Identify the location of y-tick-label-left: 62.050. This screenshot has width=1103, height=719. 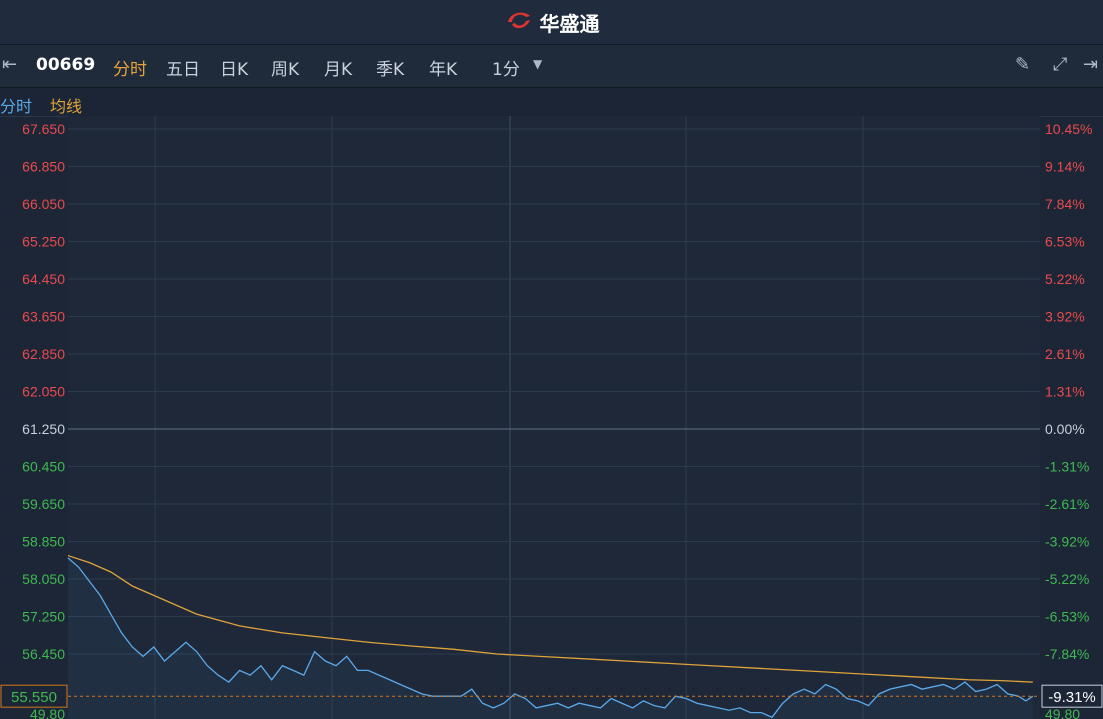
(43, 392).